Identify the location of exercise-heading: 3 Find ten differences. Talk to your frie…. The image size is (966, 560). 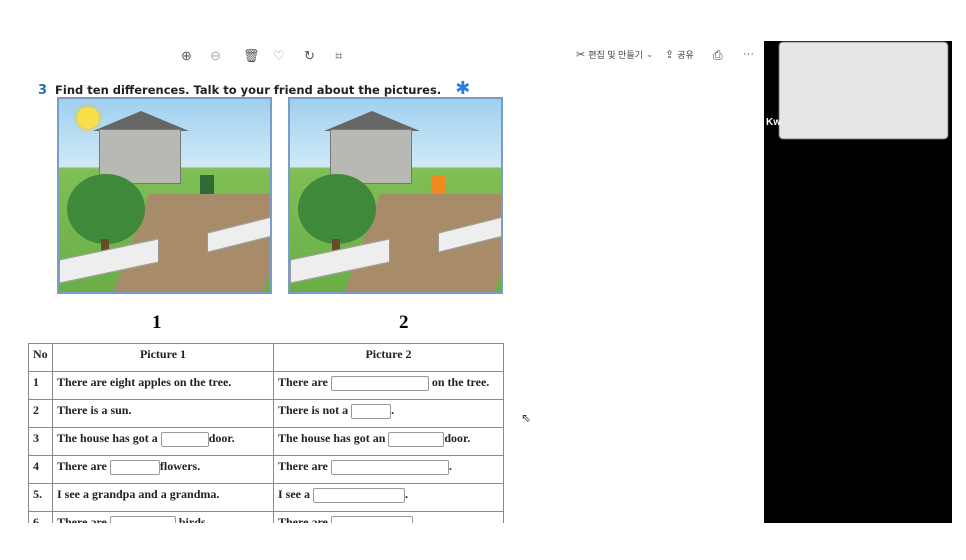
(254, 88).